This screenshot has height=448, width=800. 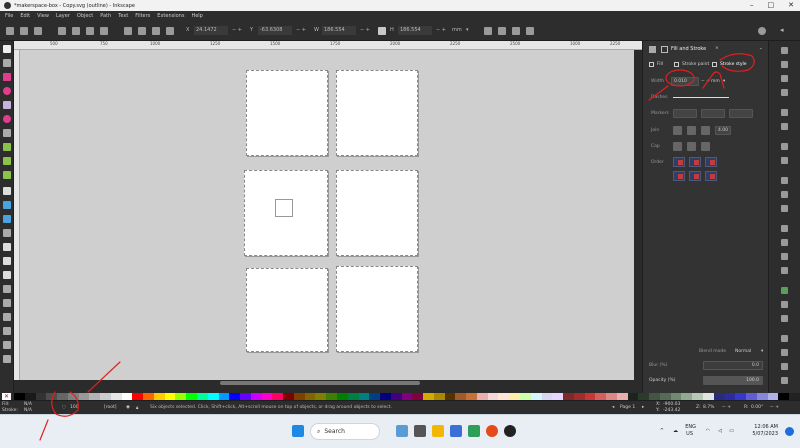 I want to click on x-input: 24.1472, so click(x=211, y=30).